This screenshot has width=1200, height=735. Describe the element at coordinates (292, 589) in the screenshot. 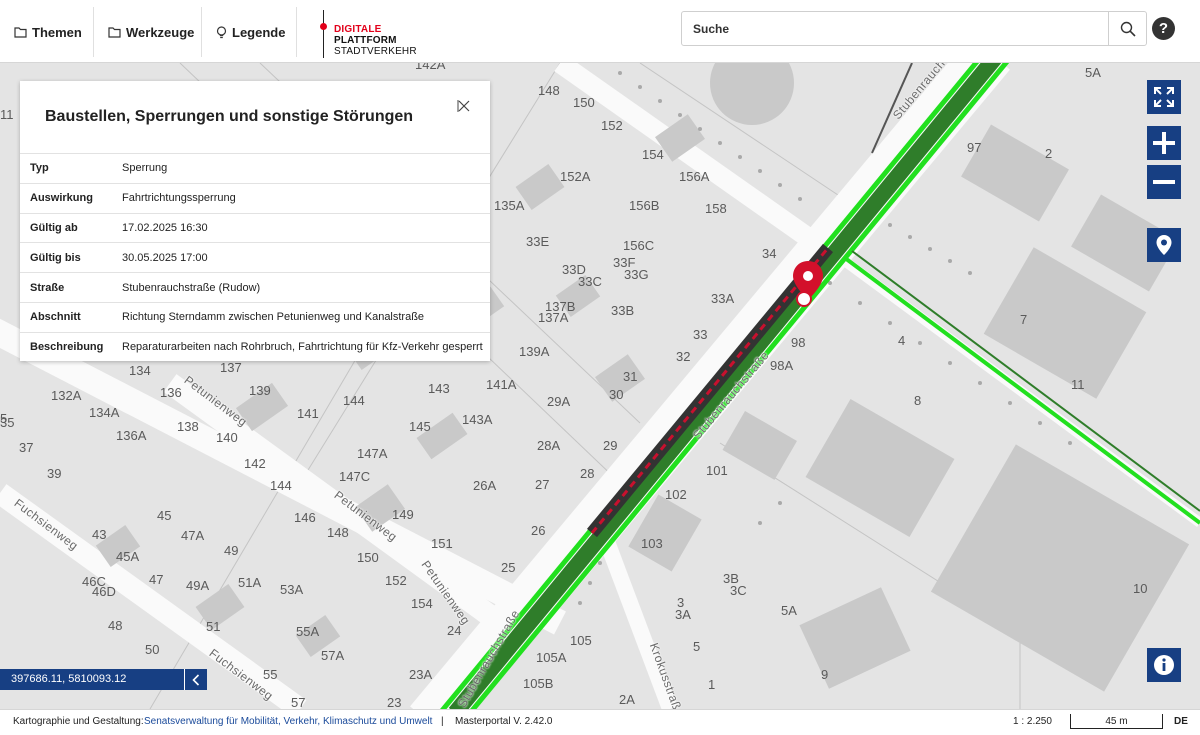

I see `house-number: 53A` at that location.